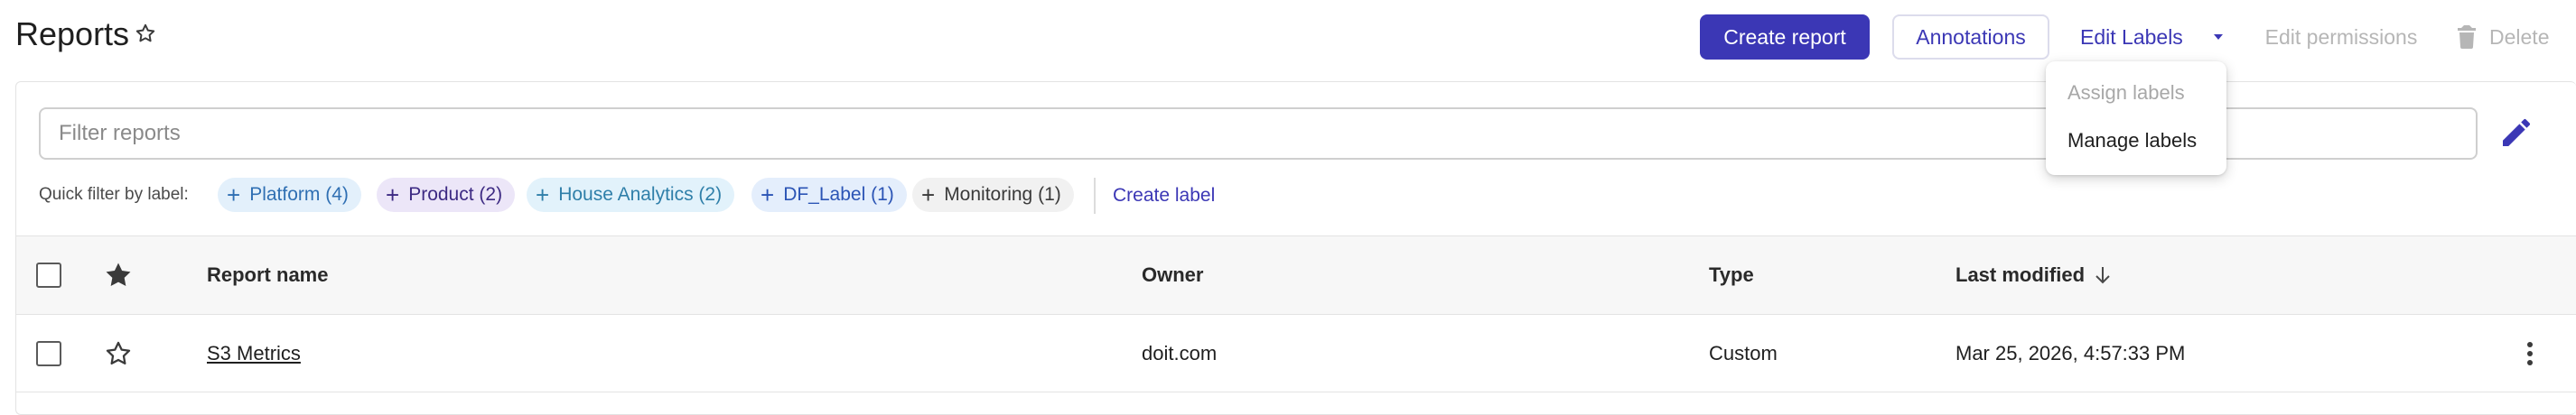 Image resolution: width=2576 pixels, height=415 pixels. What do you see at coordinates (2516, 133) in the screenshot?
I see `pencil-icon` at bounding box center [2516, 133].